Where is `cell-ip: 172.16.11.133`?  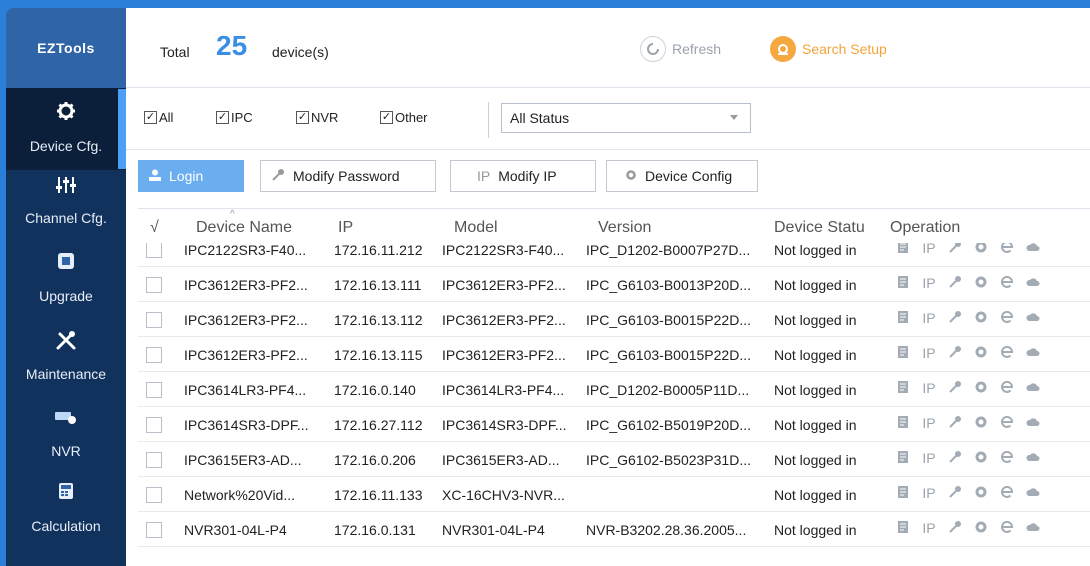
cell-ip: 172.16.11.133 is located at coordinates (378, 495).